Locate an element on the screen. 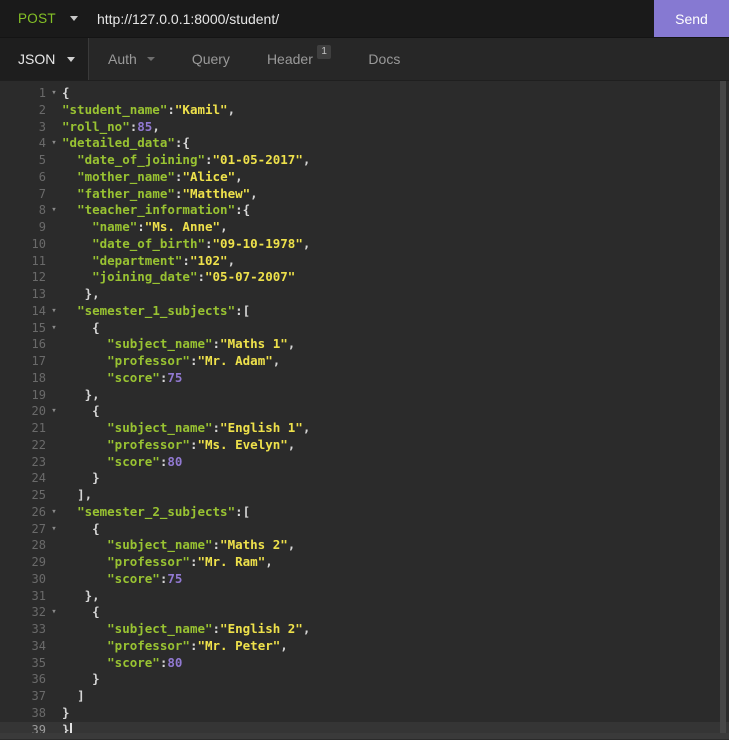  code-line: 10 "date_of_birth":"09-10-1978", is located at coordinates (364, 244).